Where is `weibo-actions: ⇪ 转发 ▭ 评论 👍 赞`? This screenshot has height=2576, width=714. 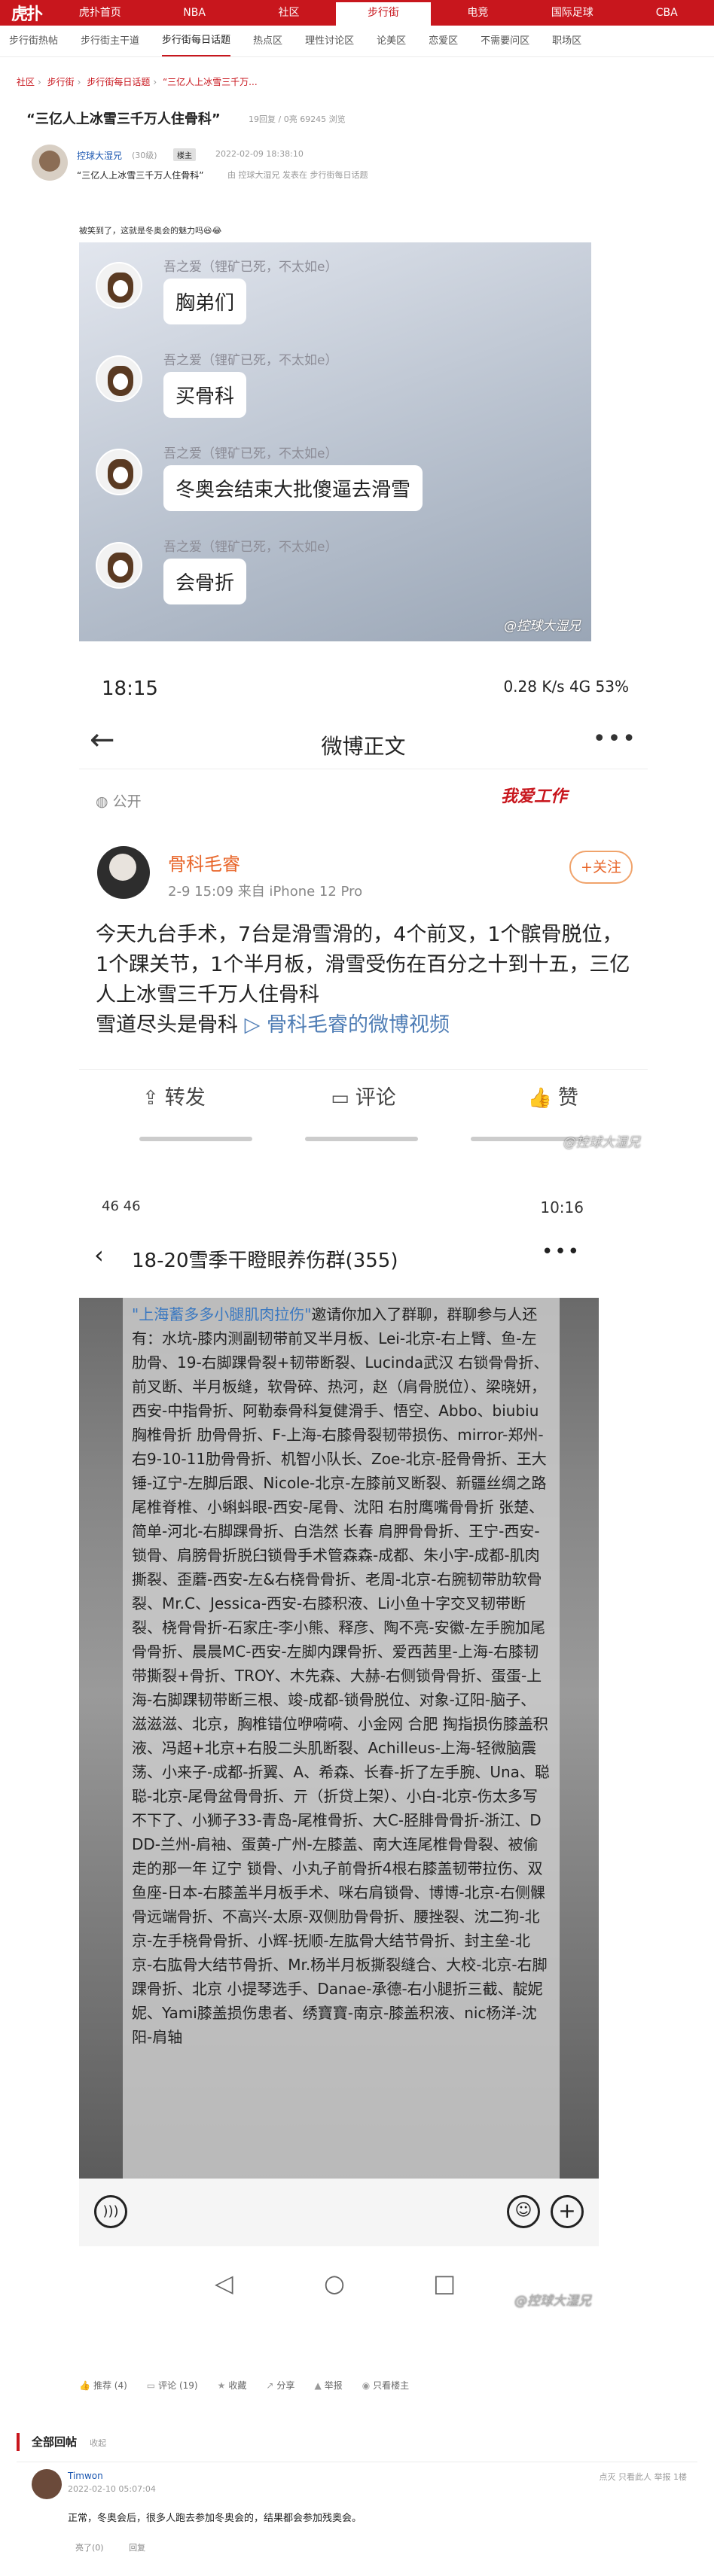 weibo-actions: ⇪ 转发 ▭ 评论 👍 赞 is located at coordinates (363, 1098).